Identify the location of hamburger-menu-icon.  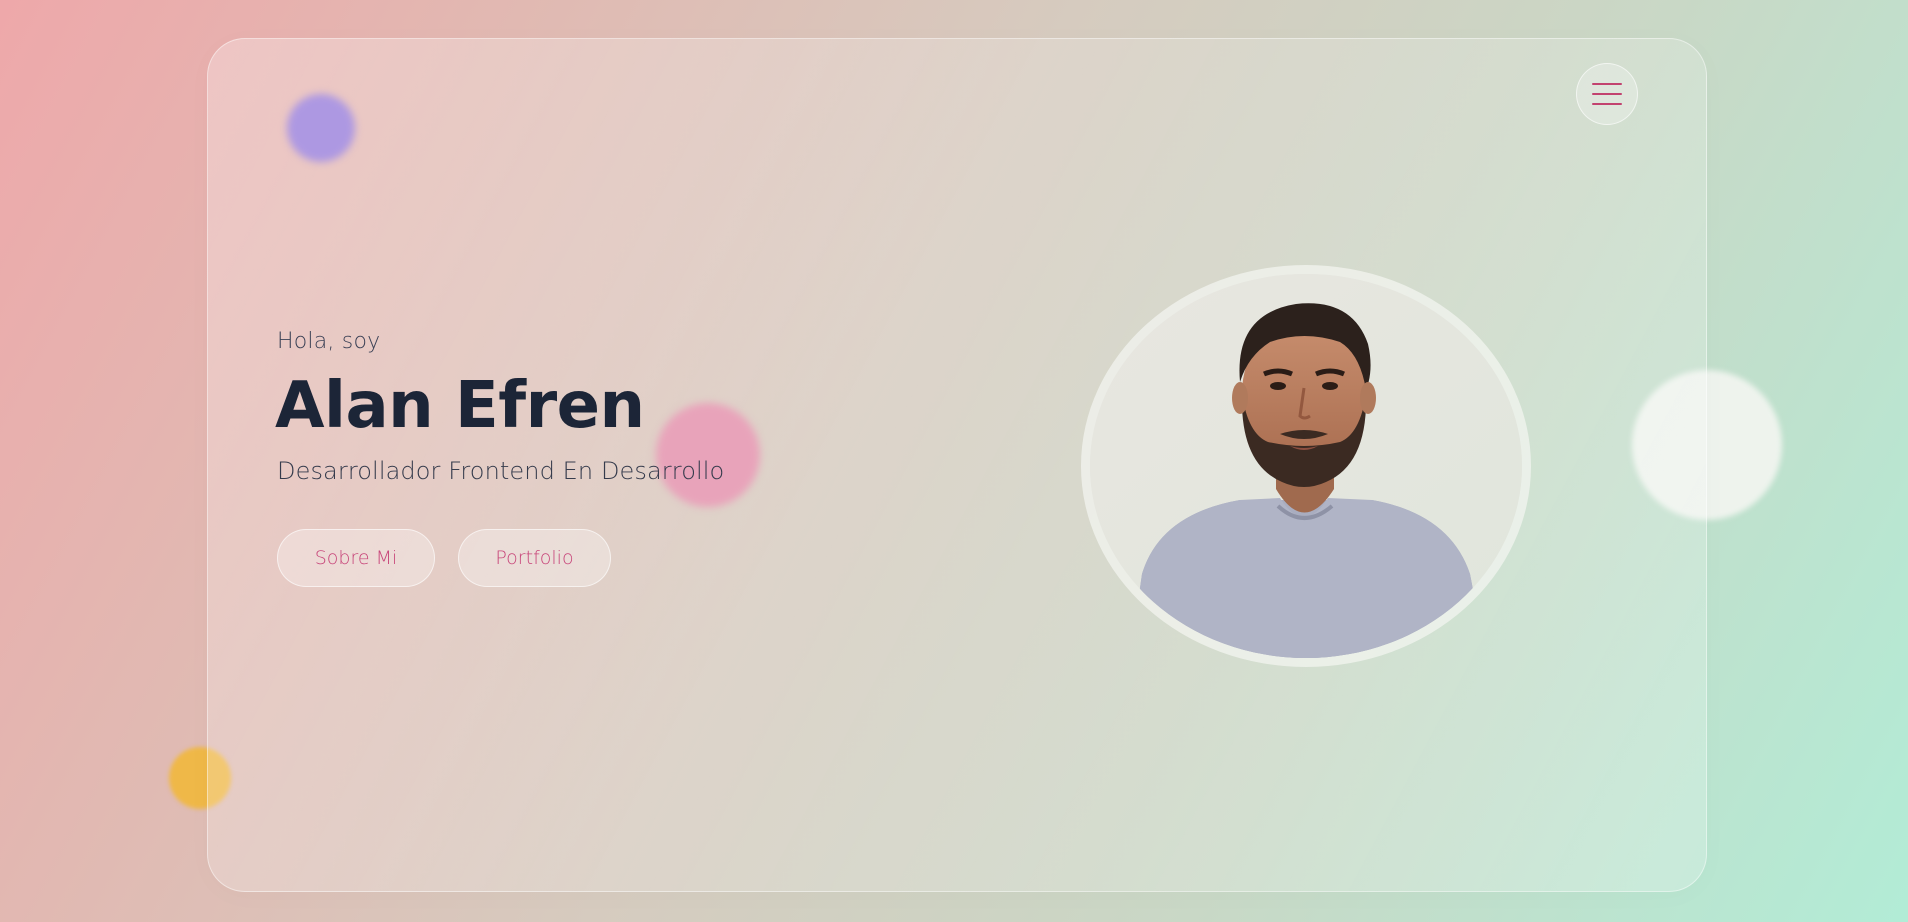
(1607, 84).